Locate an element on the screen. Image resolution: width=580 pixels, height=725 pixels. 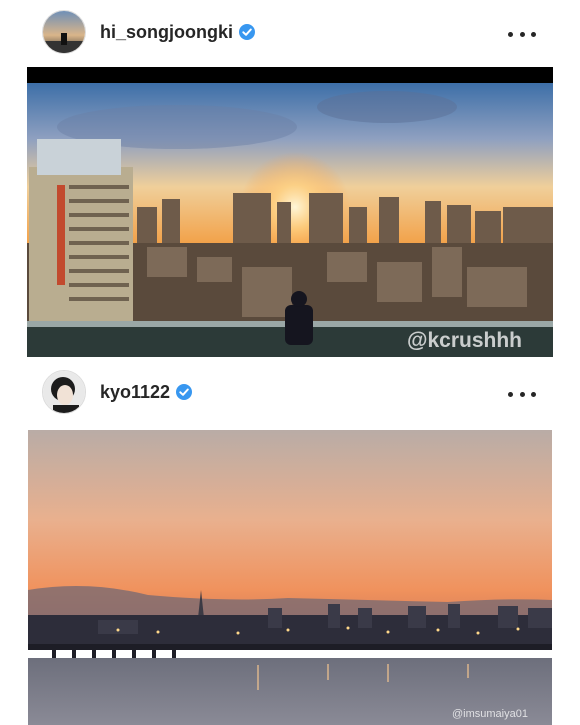
username-text: kyo1122 is located at coordinates (135, 392).